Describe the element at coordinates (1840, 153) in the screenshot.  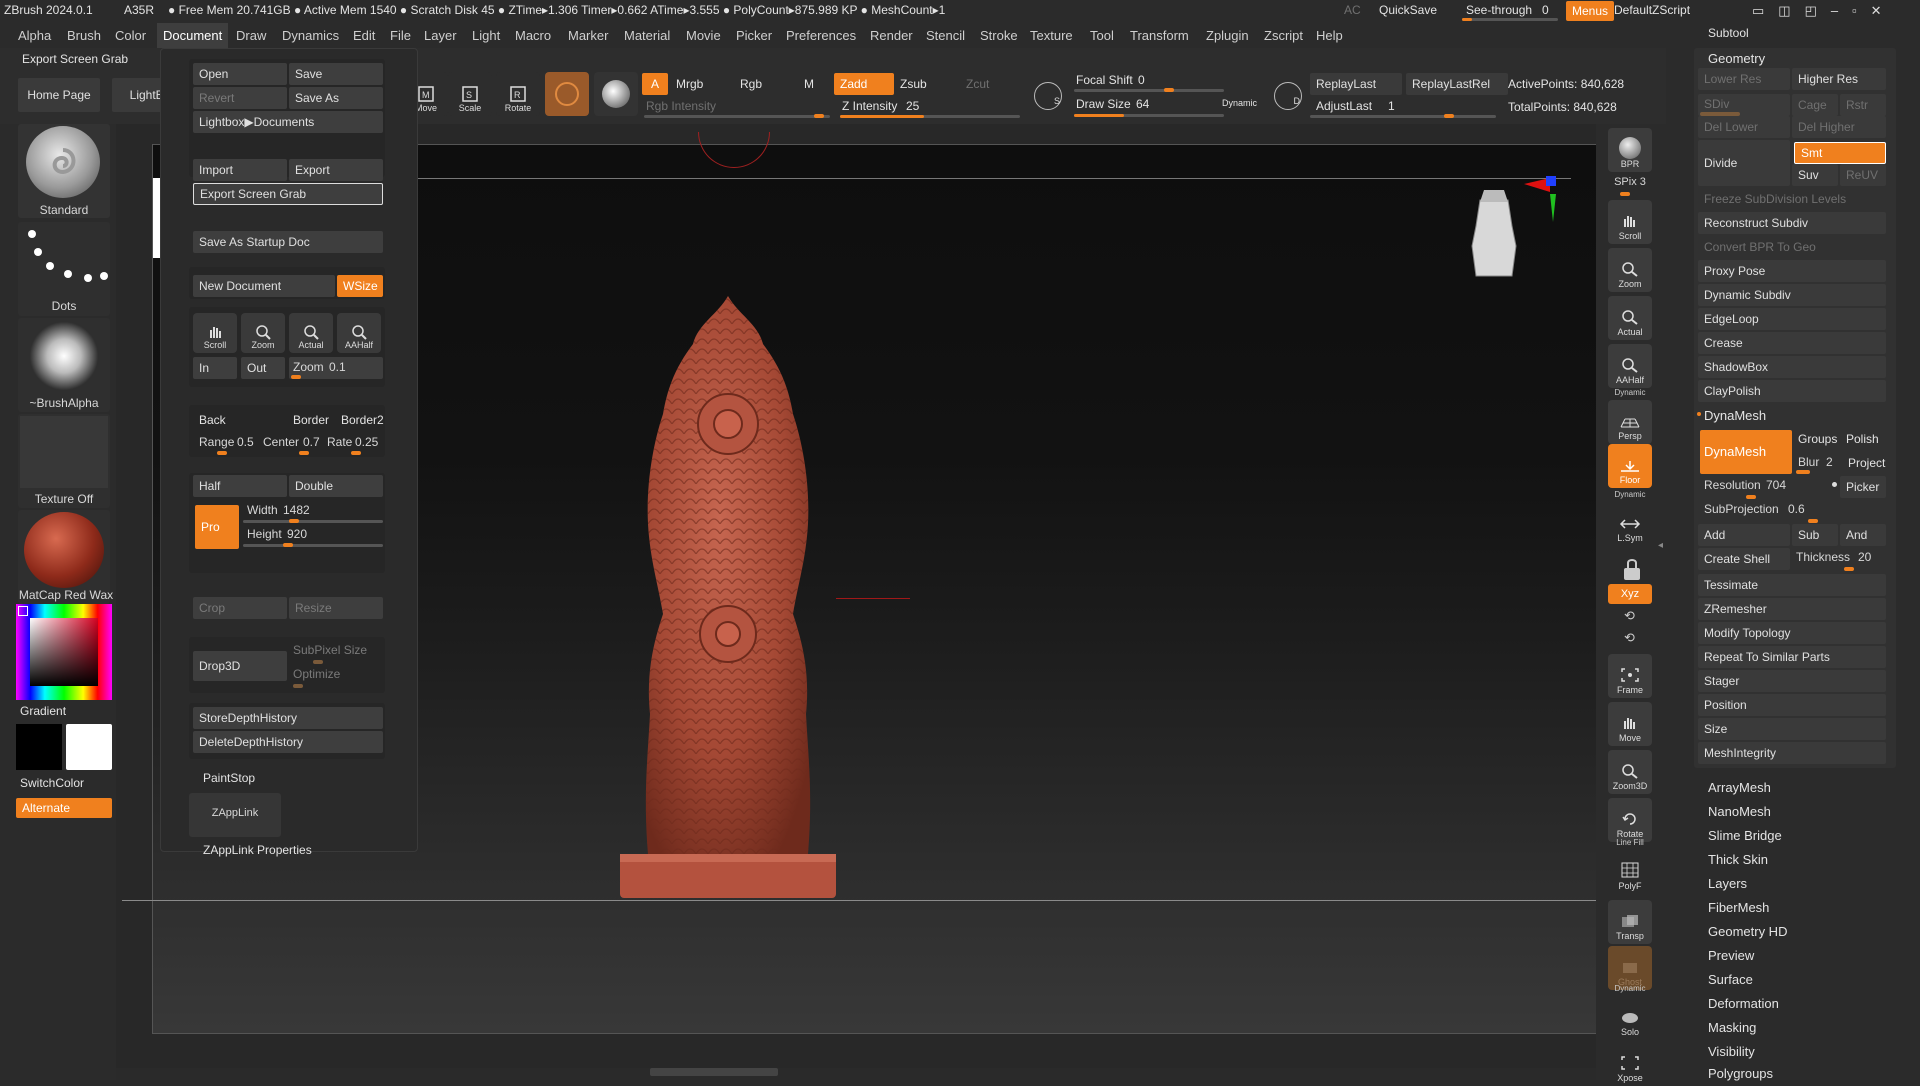
I see `smt-button: Smt` at that location.